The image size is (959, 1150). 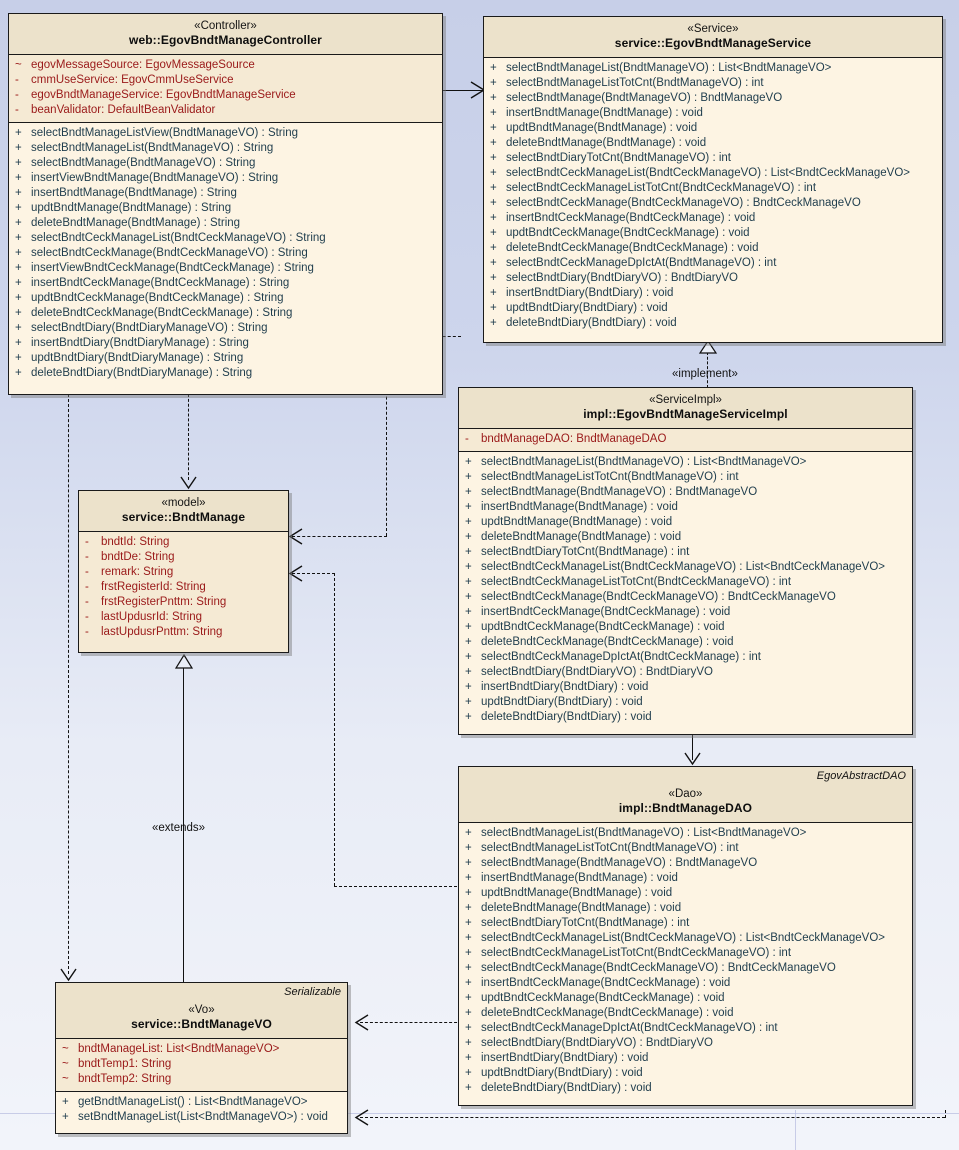 I want to click on arrowhead-controller-to-model, so click(x=188, y=483).